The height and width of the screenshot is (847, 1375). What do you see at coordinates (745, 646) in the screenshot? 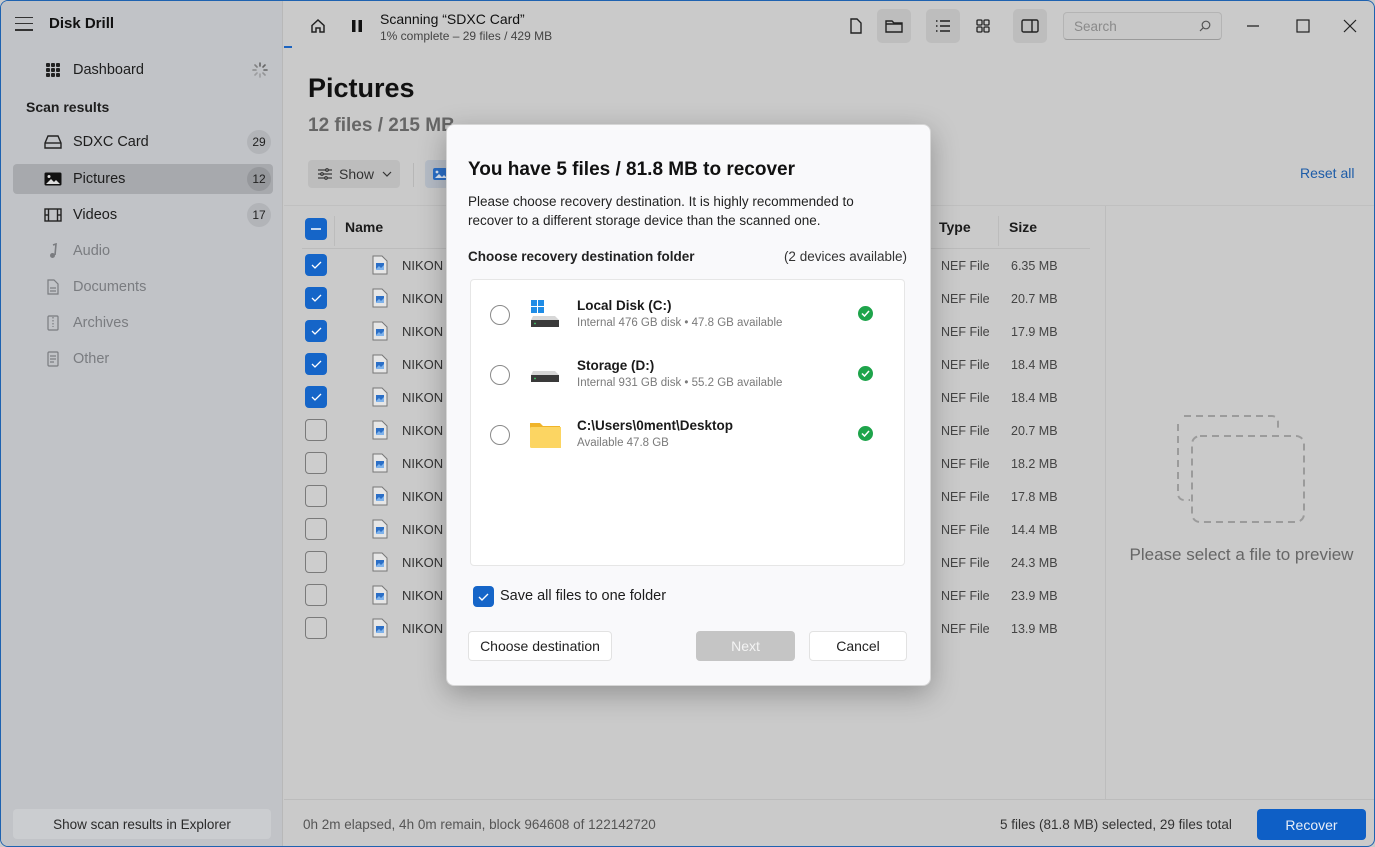
I see `next-button: Next` at bounding box center [745, 646].